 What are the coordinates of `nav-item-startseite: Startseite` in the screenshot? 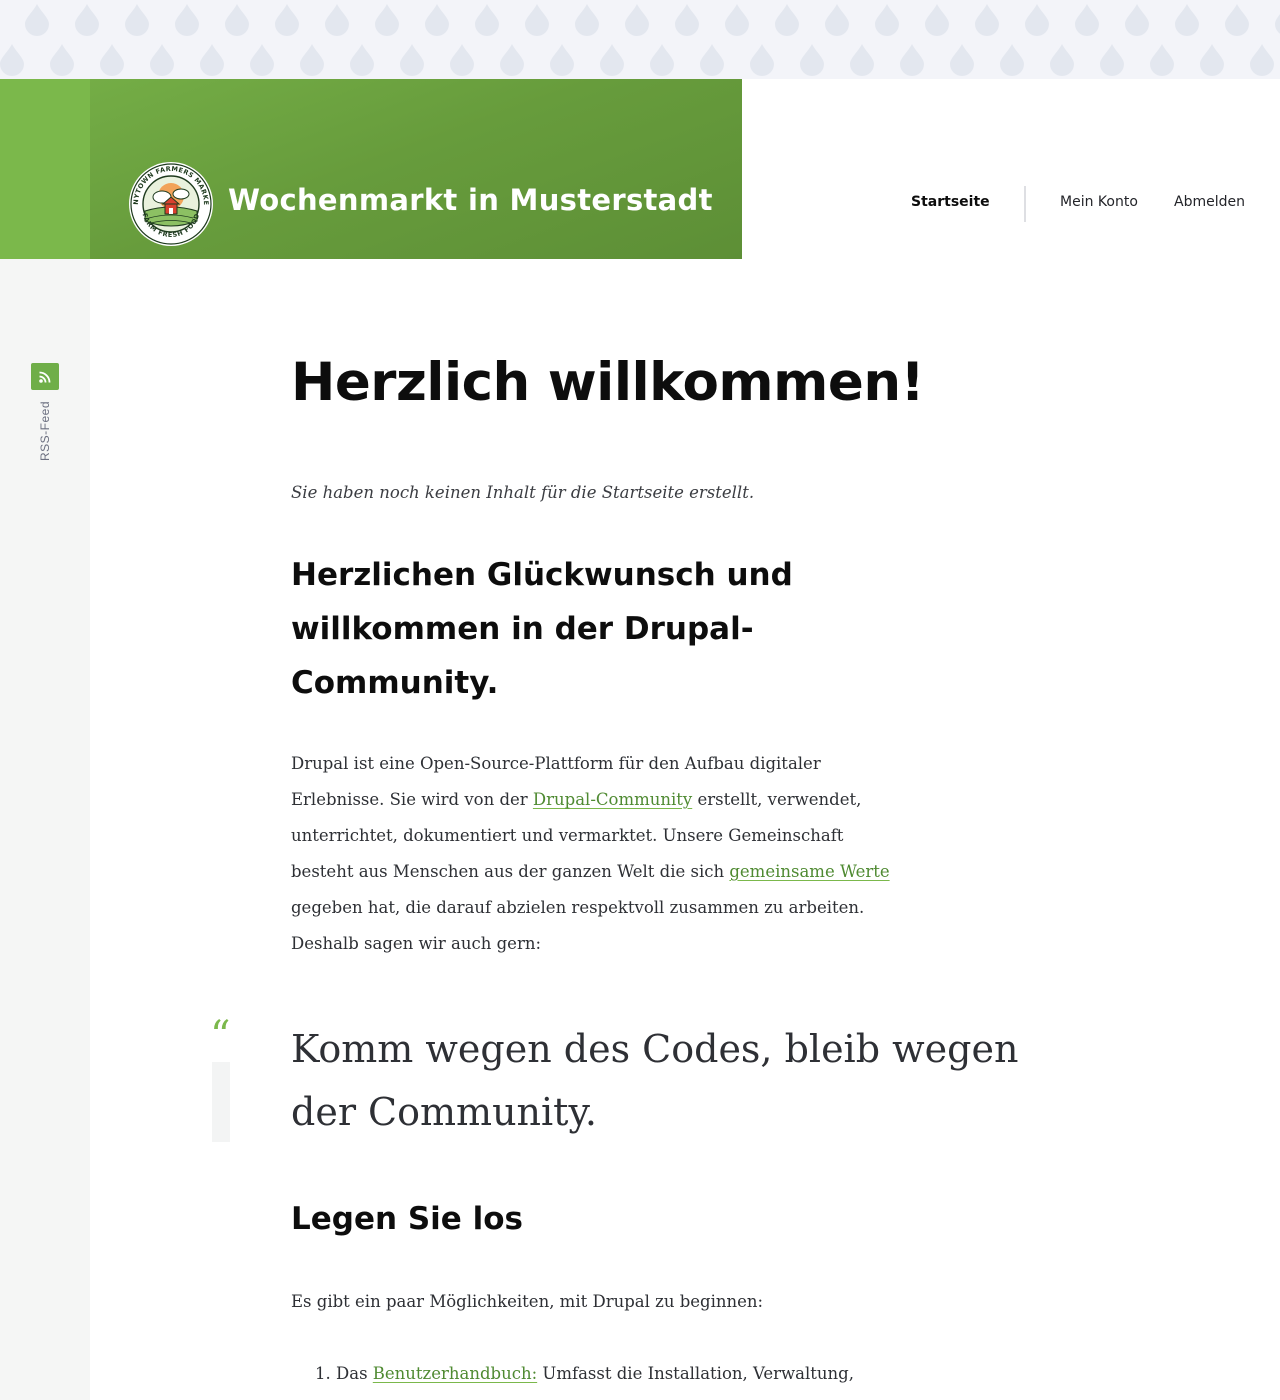 It's located at (950, 202).